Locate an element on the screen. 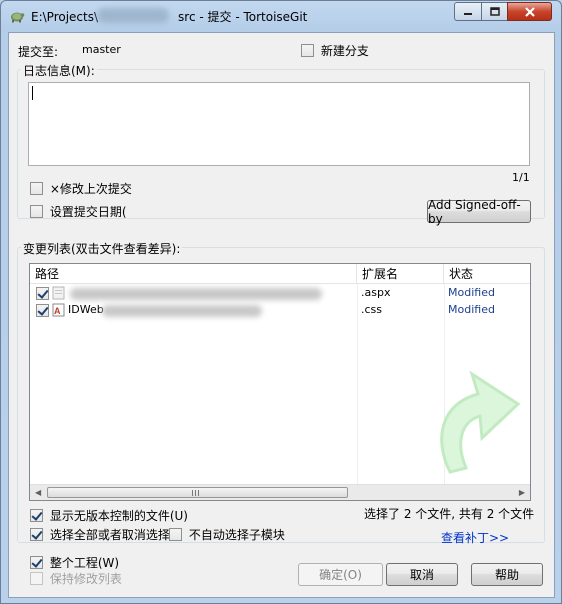 The height and width of the screenshot is (604, 562). whole-project-checkbox: 整个工程(W) is located at coordinates (74, 562).